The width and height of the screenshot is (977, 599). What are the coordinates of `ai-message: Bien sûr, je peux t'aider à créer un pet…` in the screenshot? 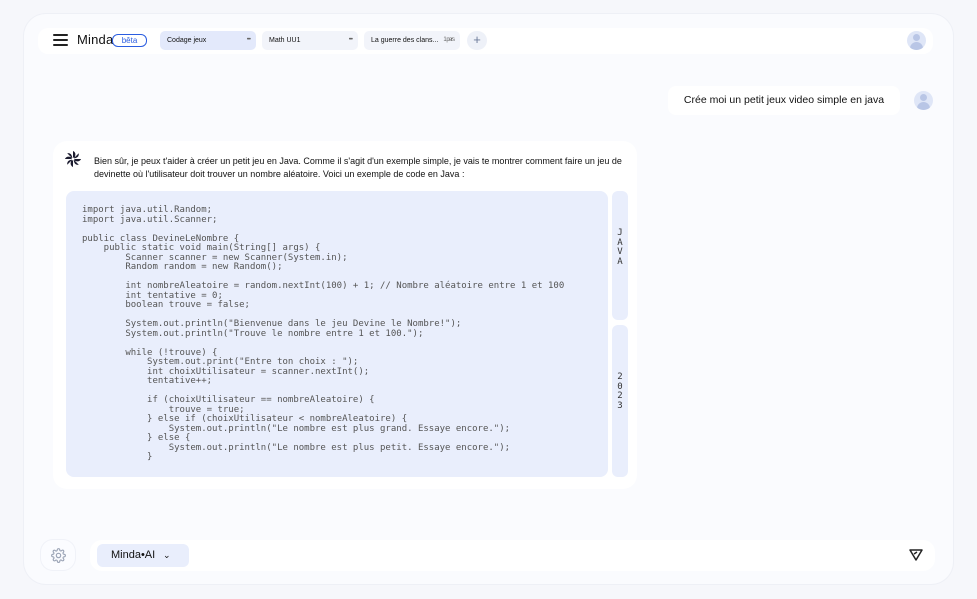 It's located at (358, 167).